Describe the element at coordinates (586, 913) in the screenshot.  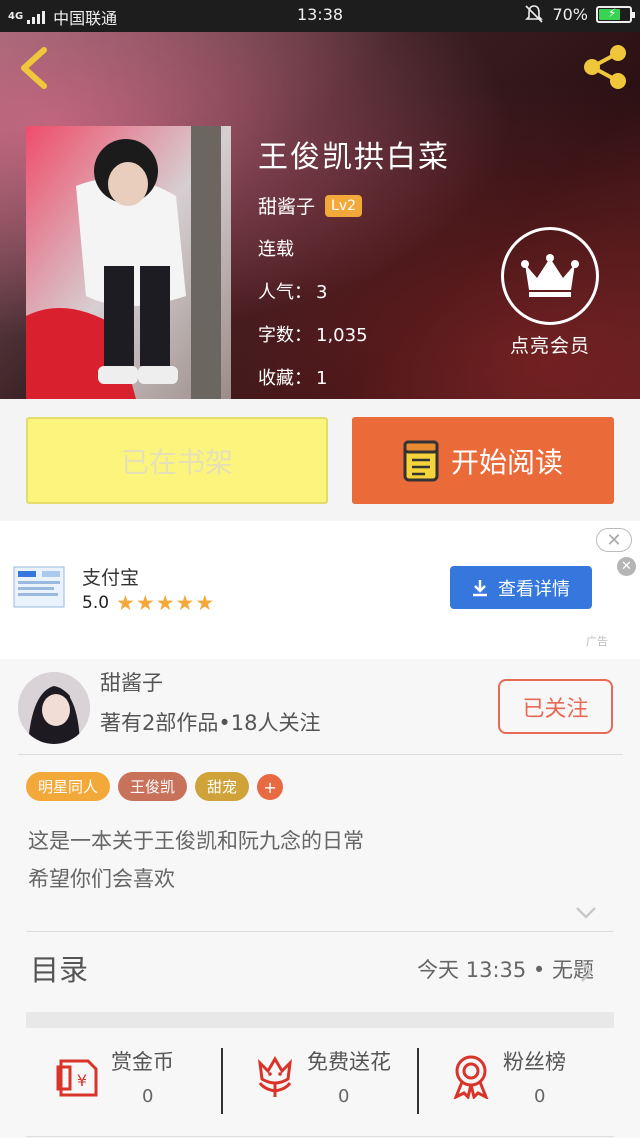
I see `chevron-down-icon` at that location.